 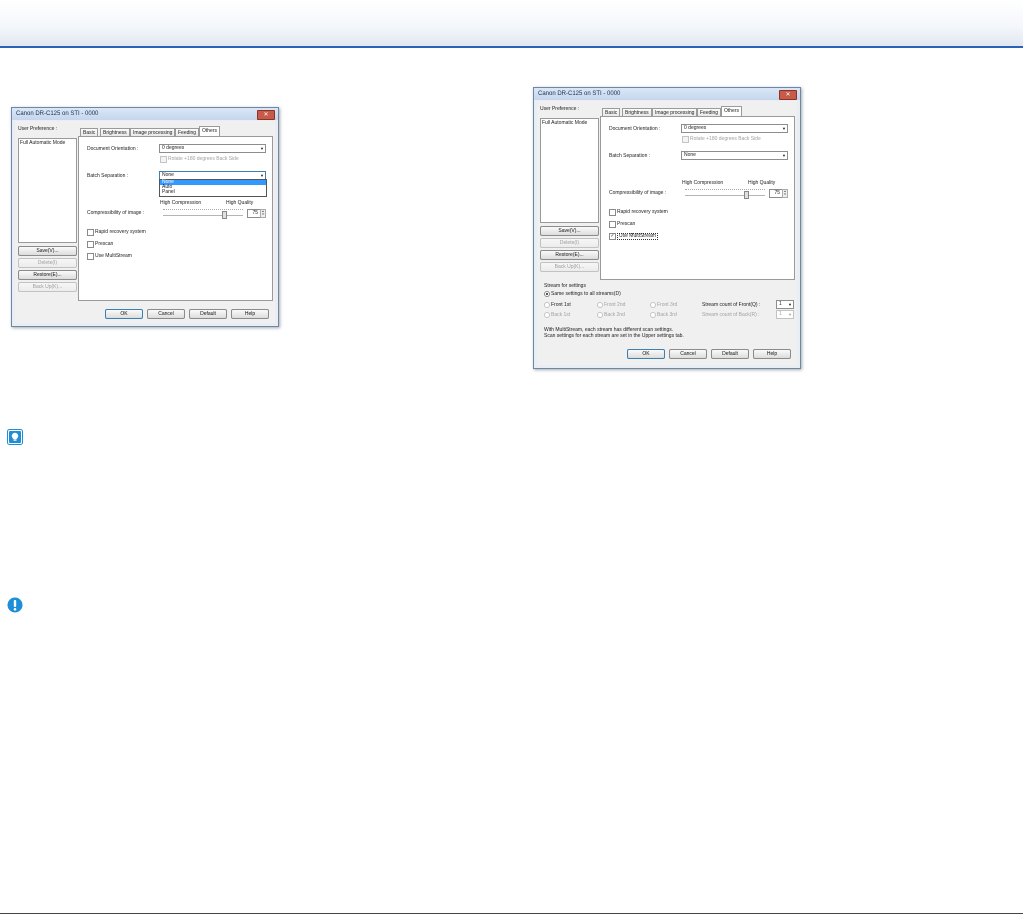 I want to click on page-header-rule, so click(x=511, y=47).